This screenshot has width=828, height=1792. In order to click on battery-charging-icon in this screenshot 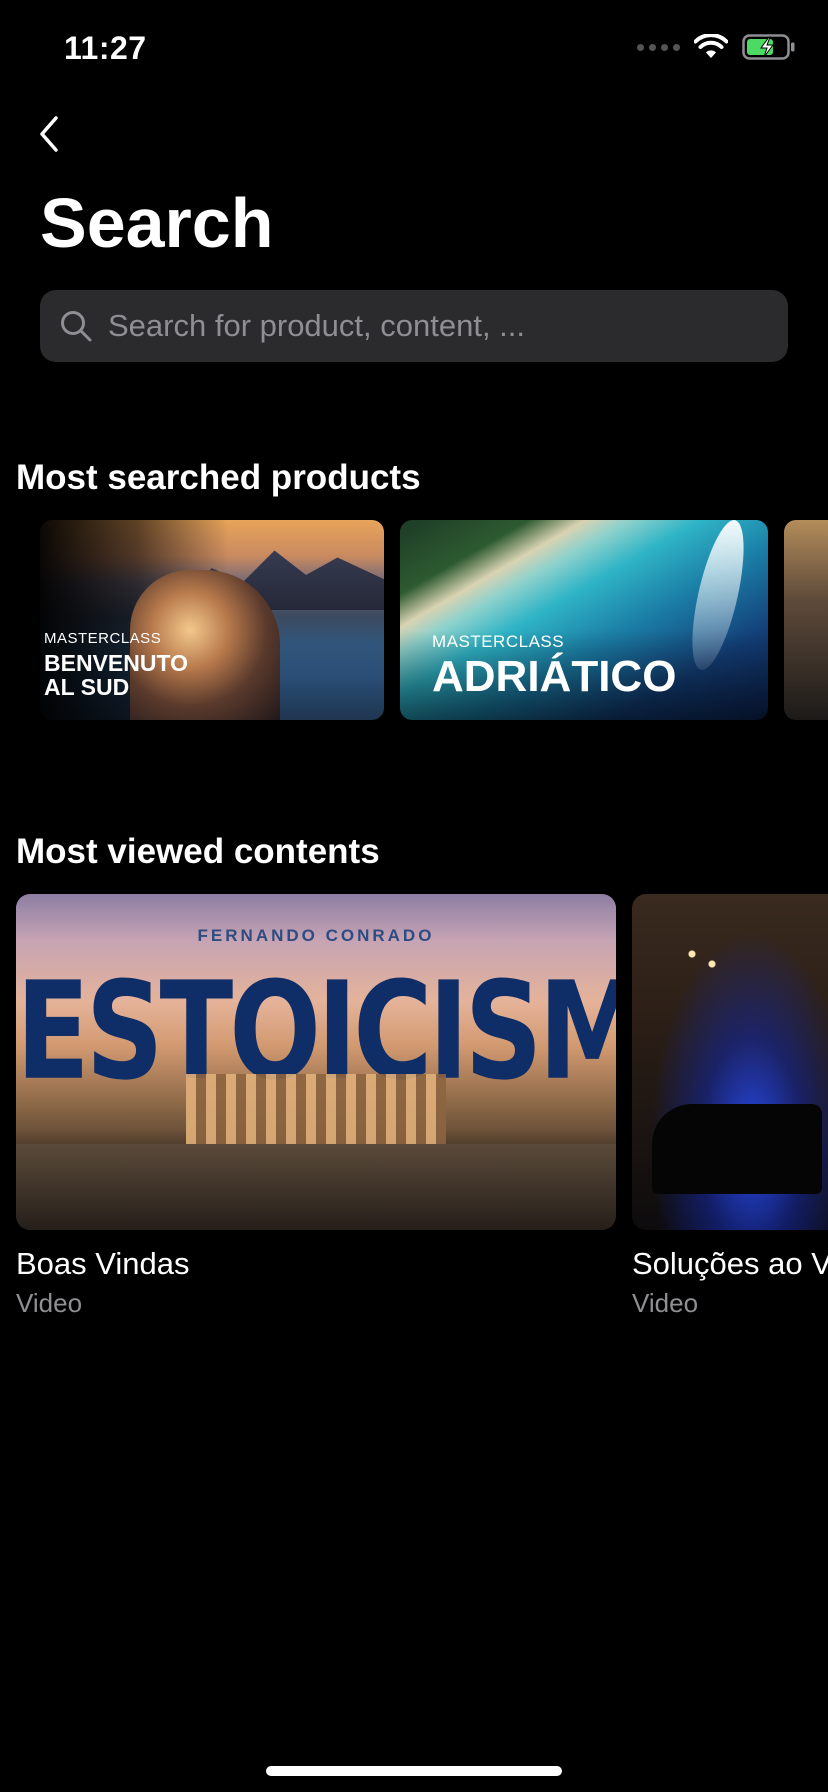, I will do `click(768, 47)`.